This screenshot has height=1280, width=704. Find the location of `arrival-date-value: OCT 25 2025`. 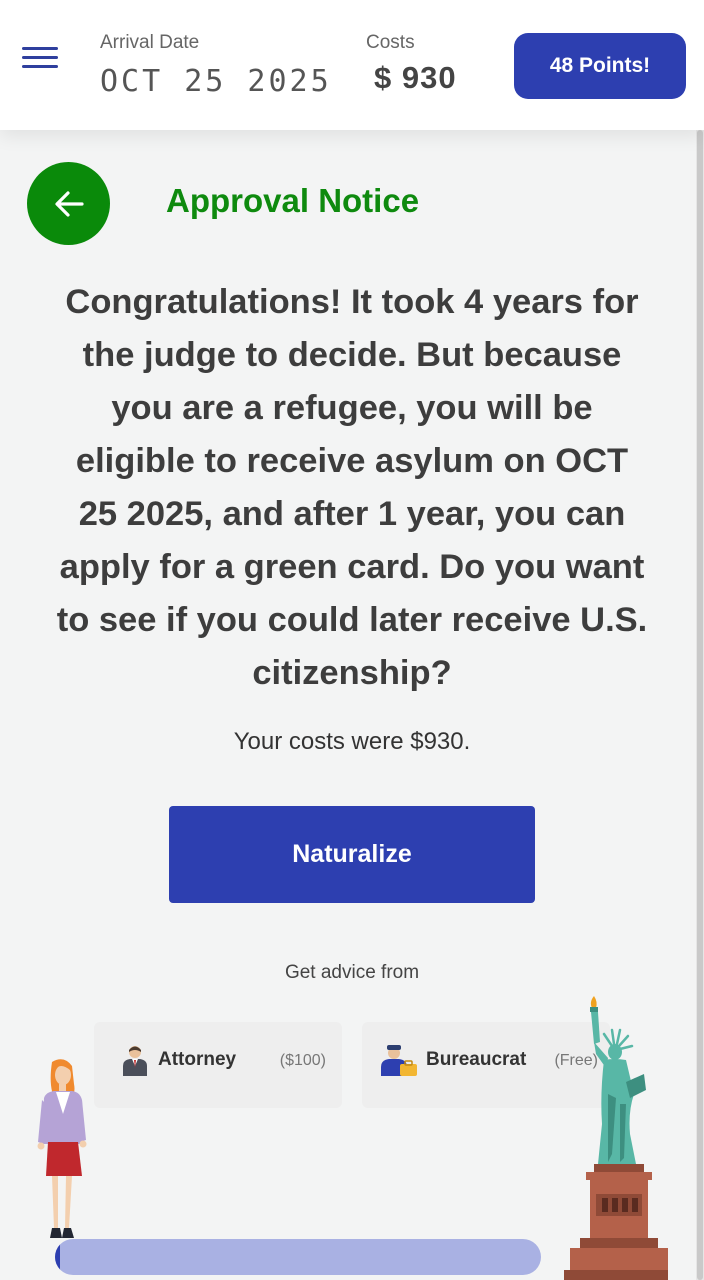

arrival-date-value: OCT 25 2025 is located at coordinates (216, 81).